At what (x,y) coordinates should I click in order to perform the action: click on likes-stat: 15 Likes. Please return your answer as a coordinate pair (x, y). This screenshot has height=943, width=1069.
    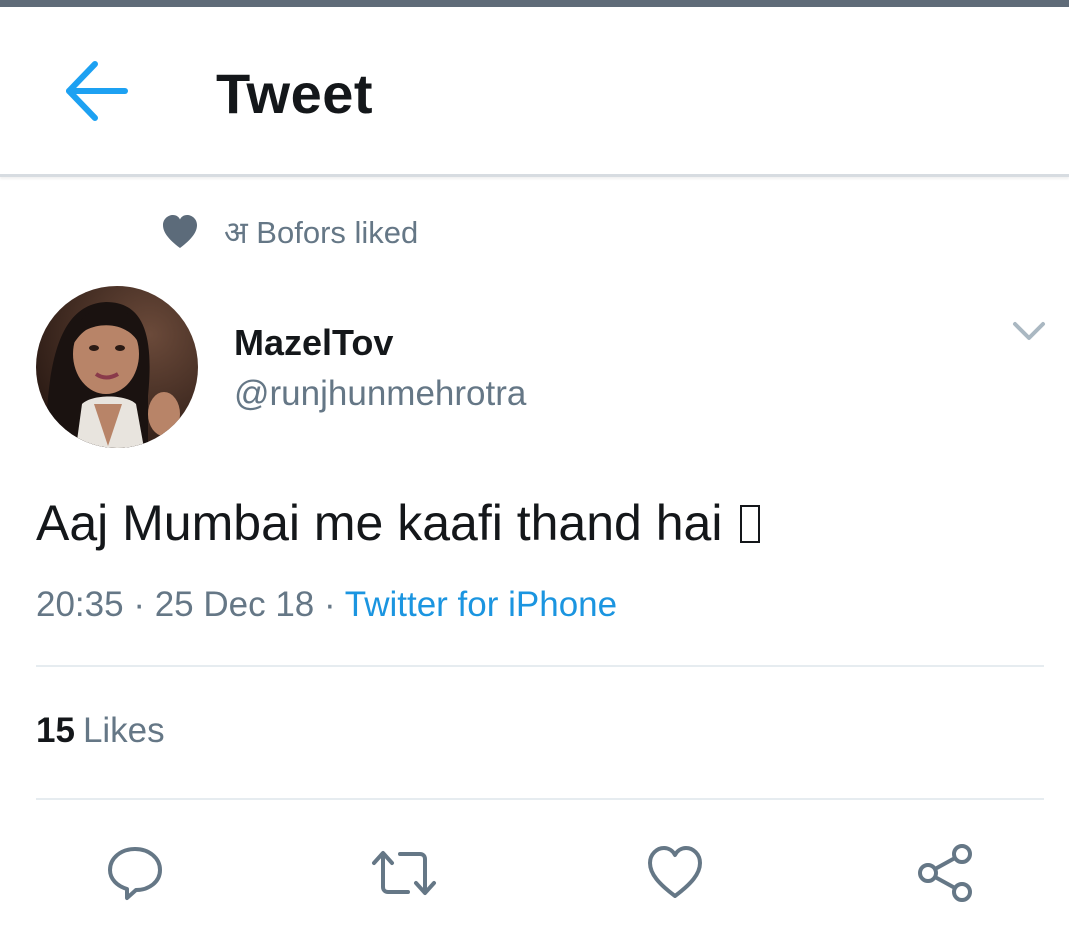
    Looking at the image, I should click on (100, 731).